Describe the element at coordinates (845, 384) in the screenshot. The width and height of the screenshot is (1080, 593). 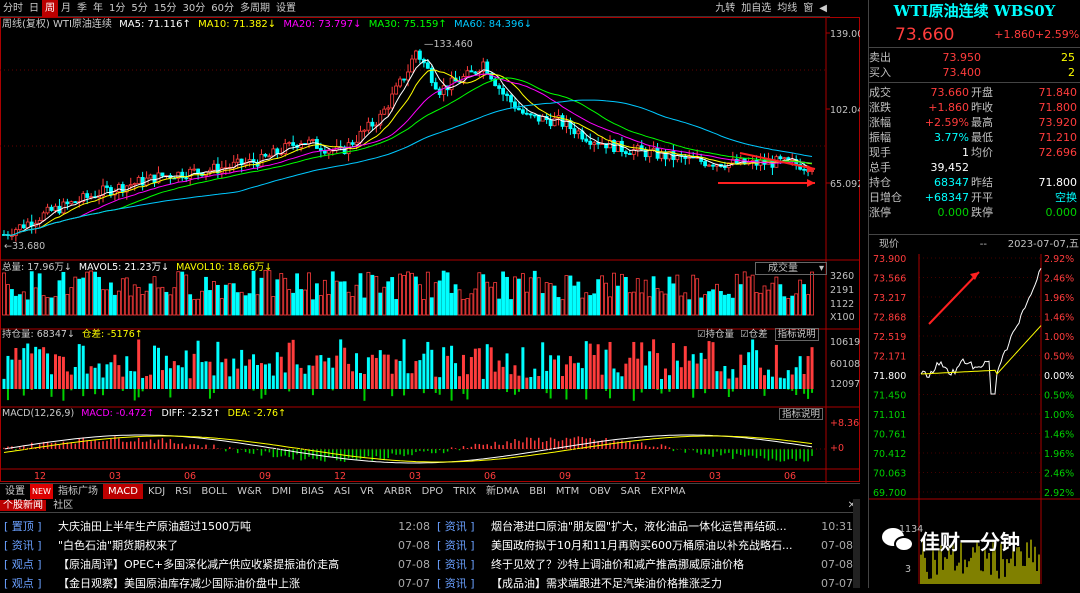
I see `oi-axis-label: 12097` at that location.